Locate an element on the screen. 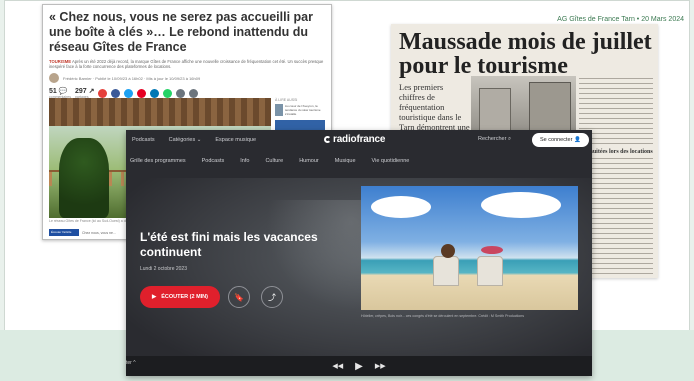 This screenshot has height=381, width=694. nav-podcasts: Podcasts is located at coordinates (143, 140).